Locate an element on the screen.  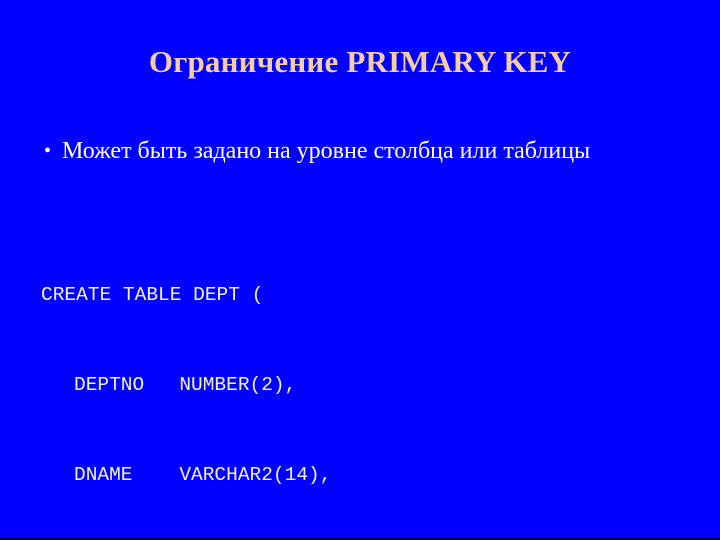
page-title: Ограничение PRIMARY KEY is located at coordinates (360, 61).